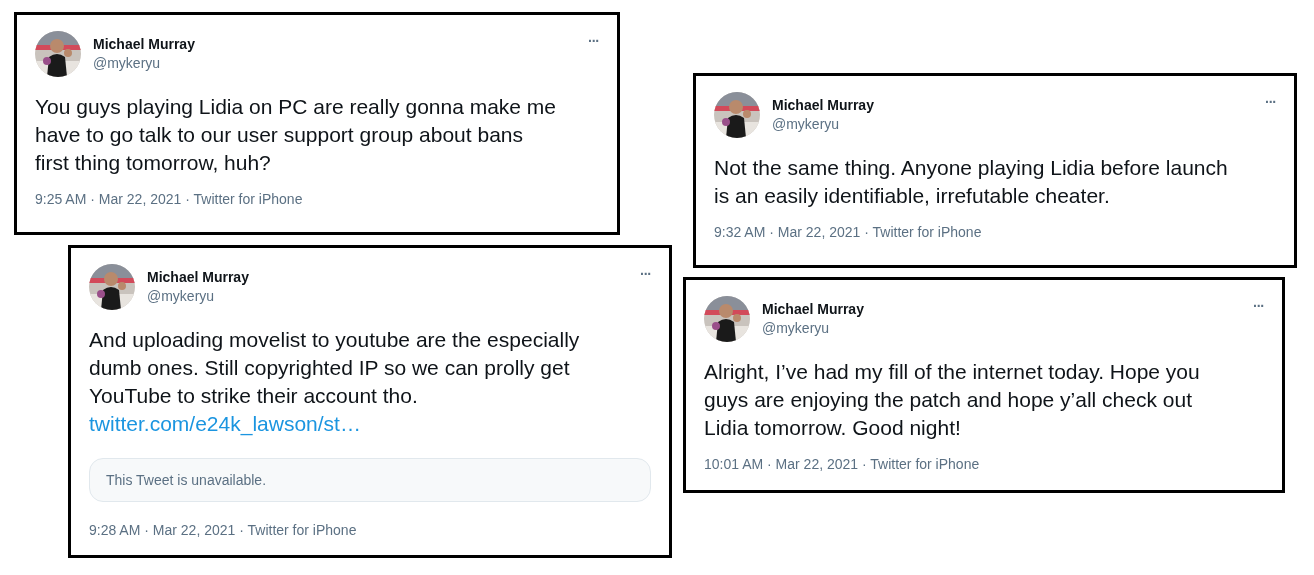 The height and width of the screenshot is (575, 1314). What do you see at coordinates (223, 530) in the screenshot?
I see `tweet-timestamp: 9:28 AM · Mar 22, 2021 · Twitter for iPhone` at bounding box center [223, 530].